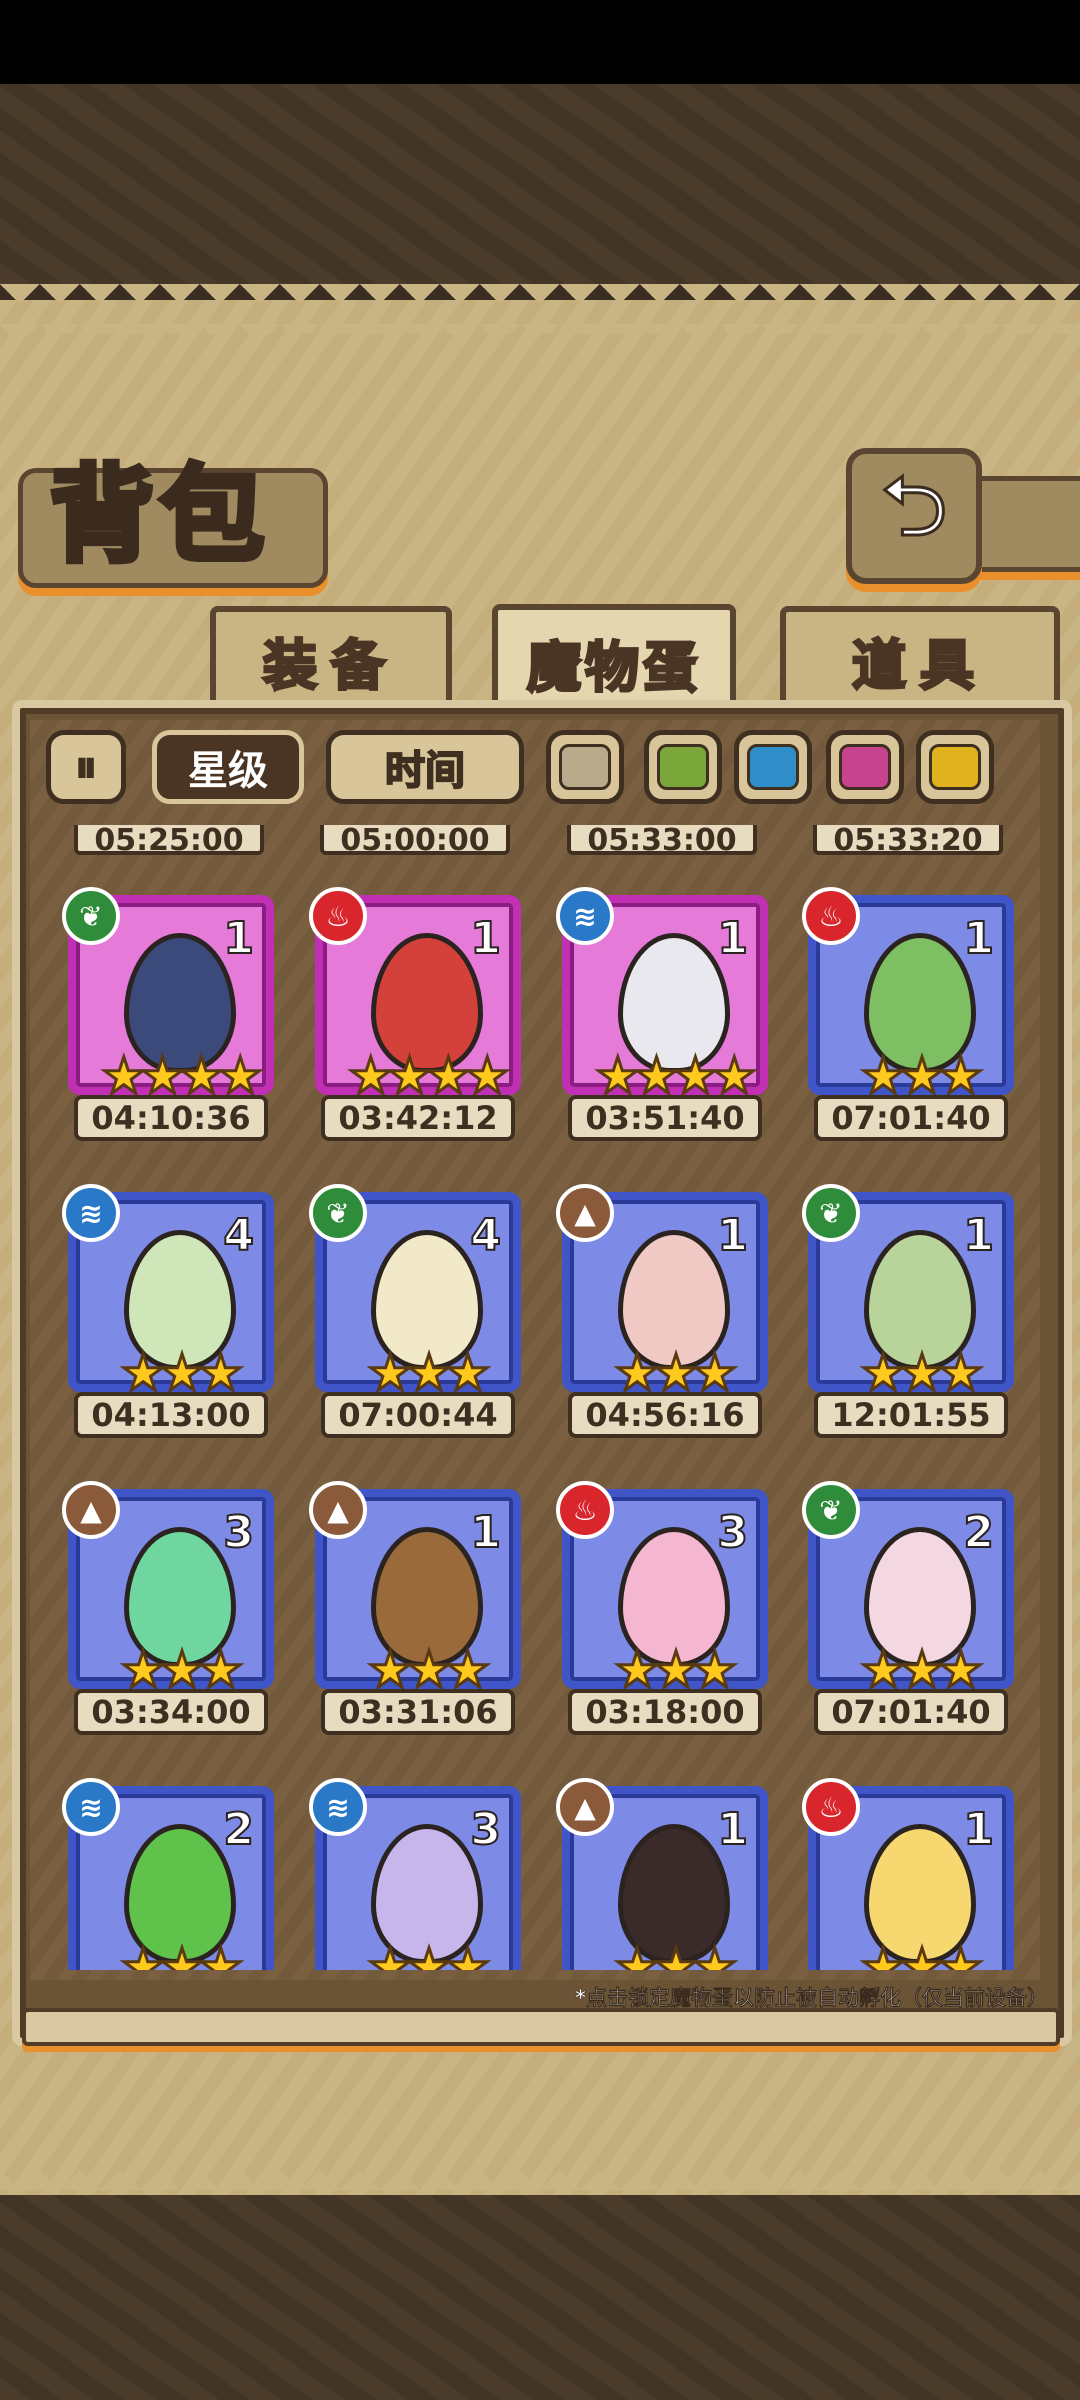 The image size is (1080, 2400). What do you see at coordinates (415, 1016) in the screenshot?
I see `egg-card: 1 ★★★★ ♨ 03:42:12` at bounding box center [415, 1016].